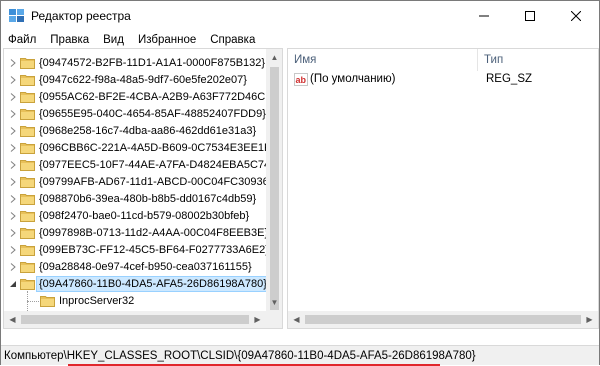 The width and height of the screenshot is (600, 366). Describe the element at coordinates (274, 302) in the screenshot. I see `scroll-down-arrow-icon: ▼` at that location.